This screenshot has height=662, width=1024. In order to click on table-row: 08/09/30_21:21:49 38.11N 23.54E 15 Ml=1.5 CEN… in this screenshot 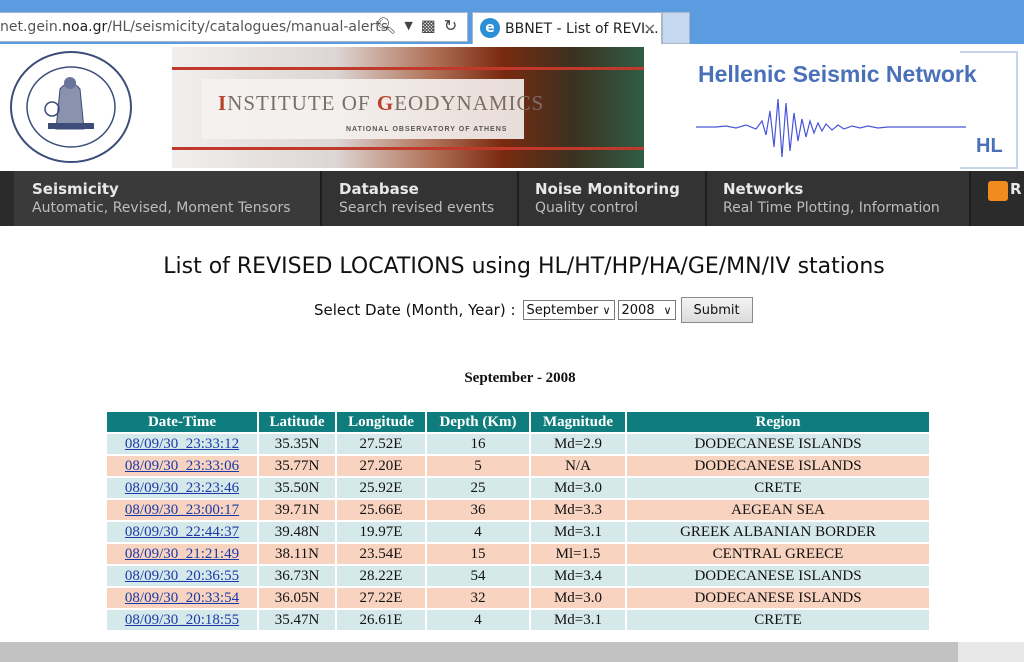, I will do `click(518, 554)`.